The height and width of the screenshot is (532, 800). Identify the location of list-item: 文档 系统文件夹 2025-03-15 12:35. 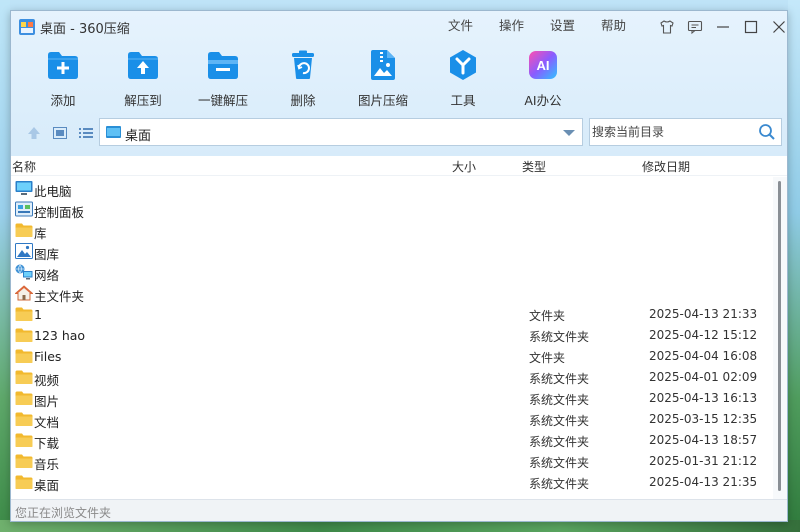
(392, 419).